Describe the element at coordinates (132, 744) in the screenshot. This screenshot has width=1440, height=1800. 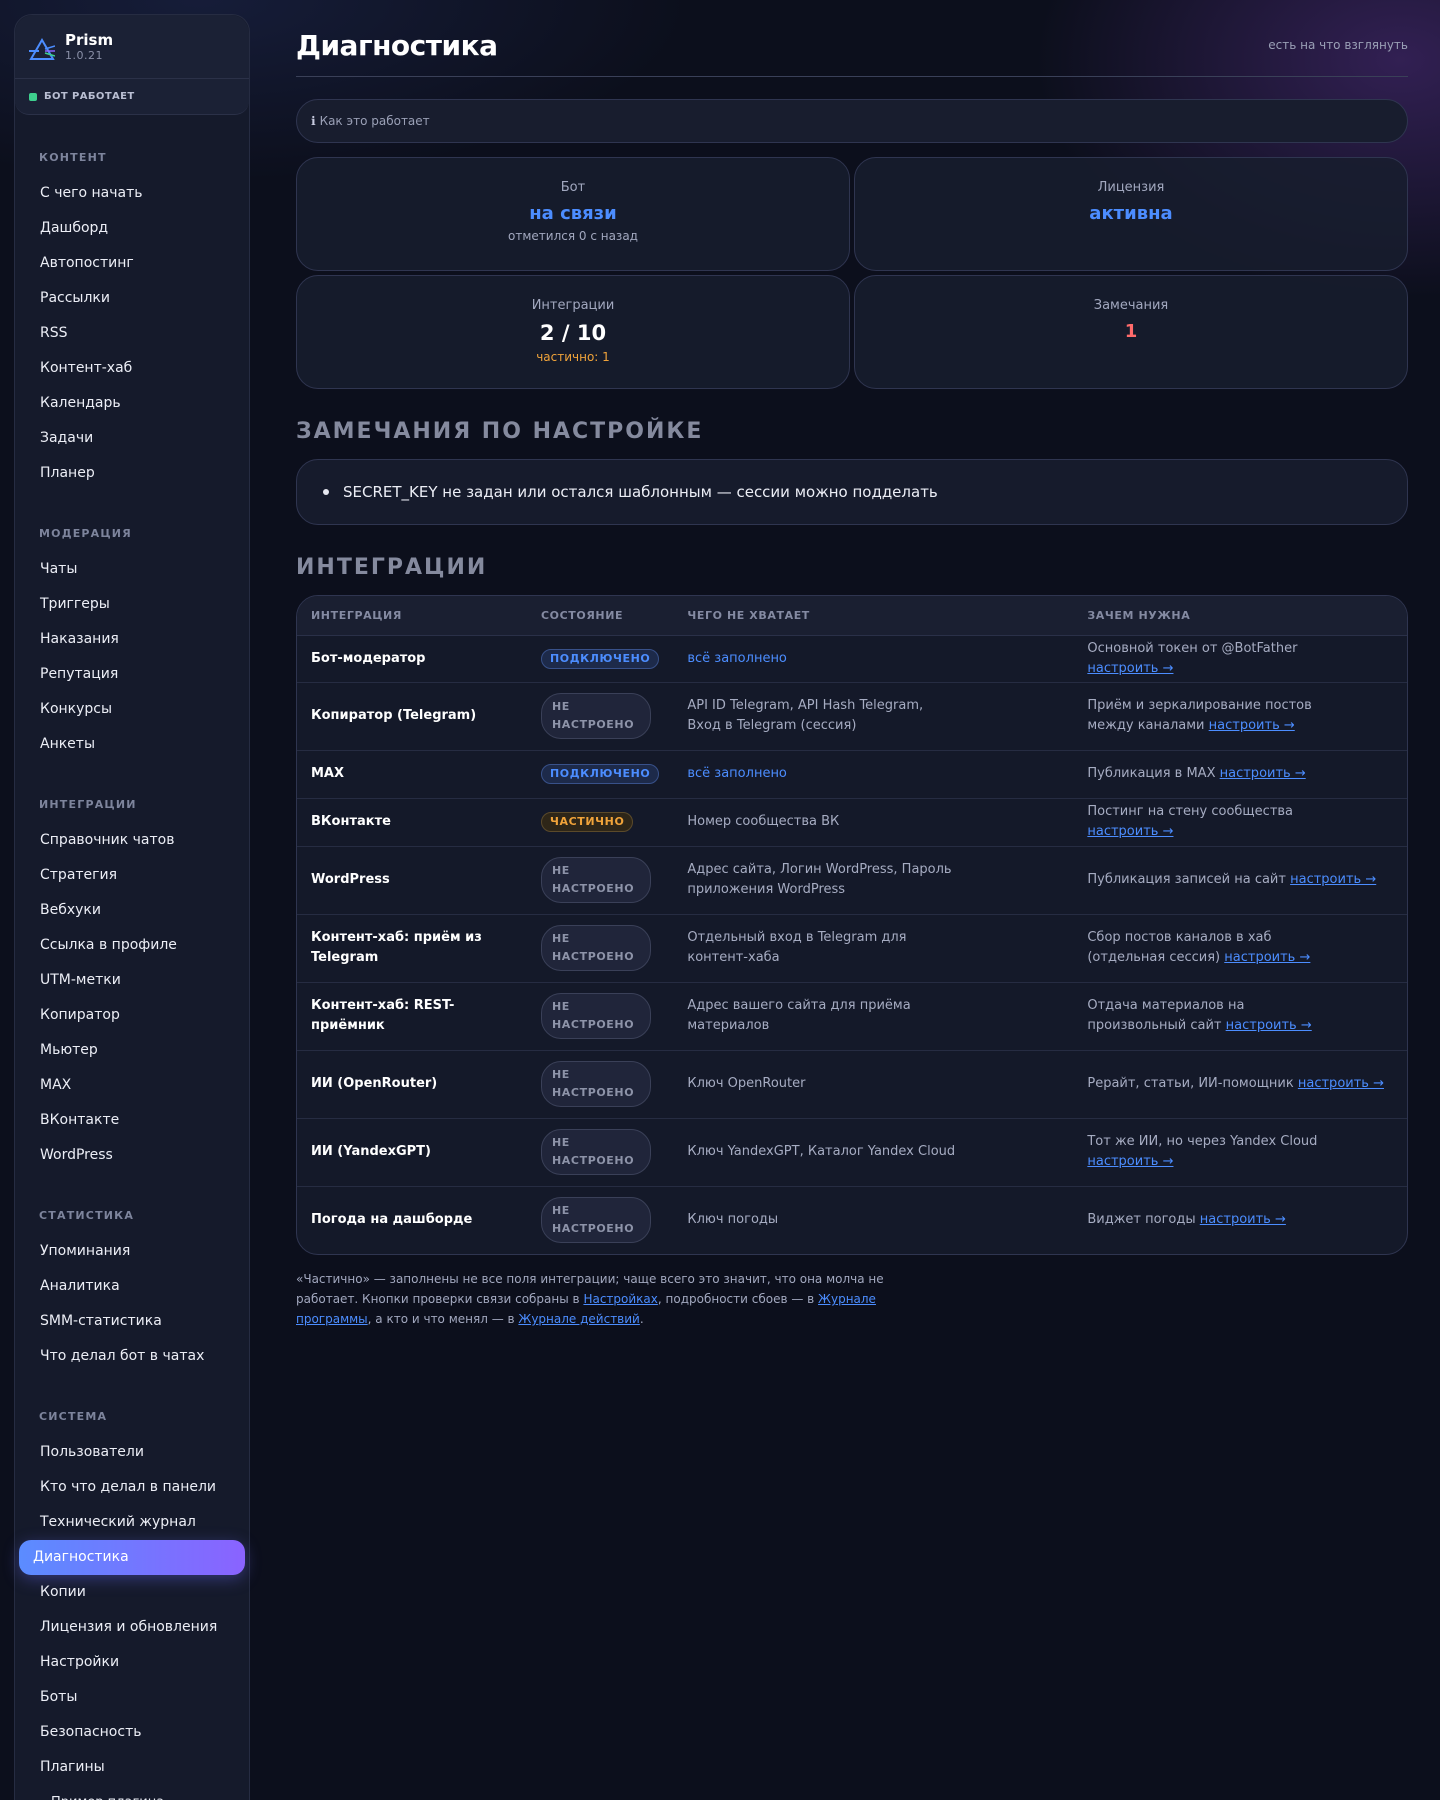
I see `sidebar-item: Анкеты` at that location.